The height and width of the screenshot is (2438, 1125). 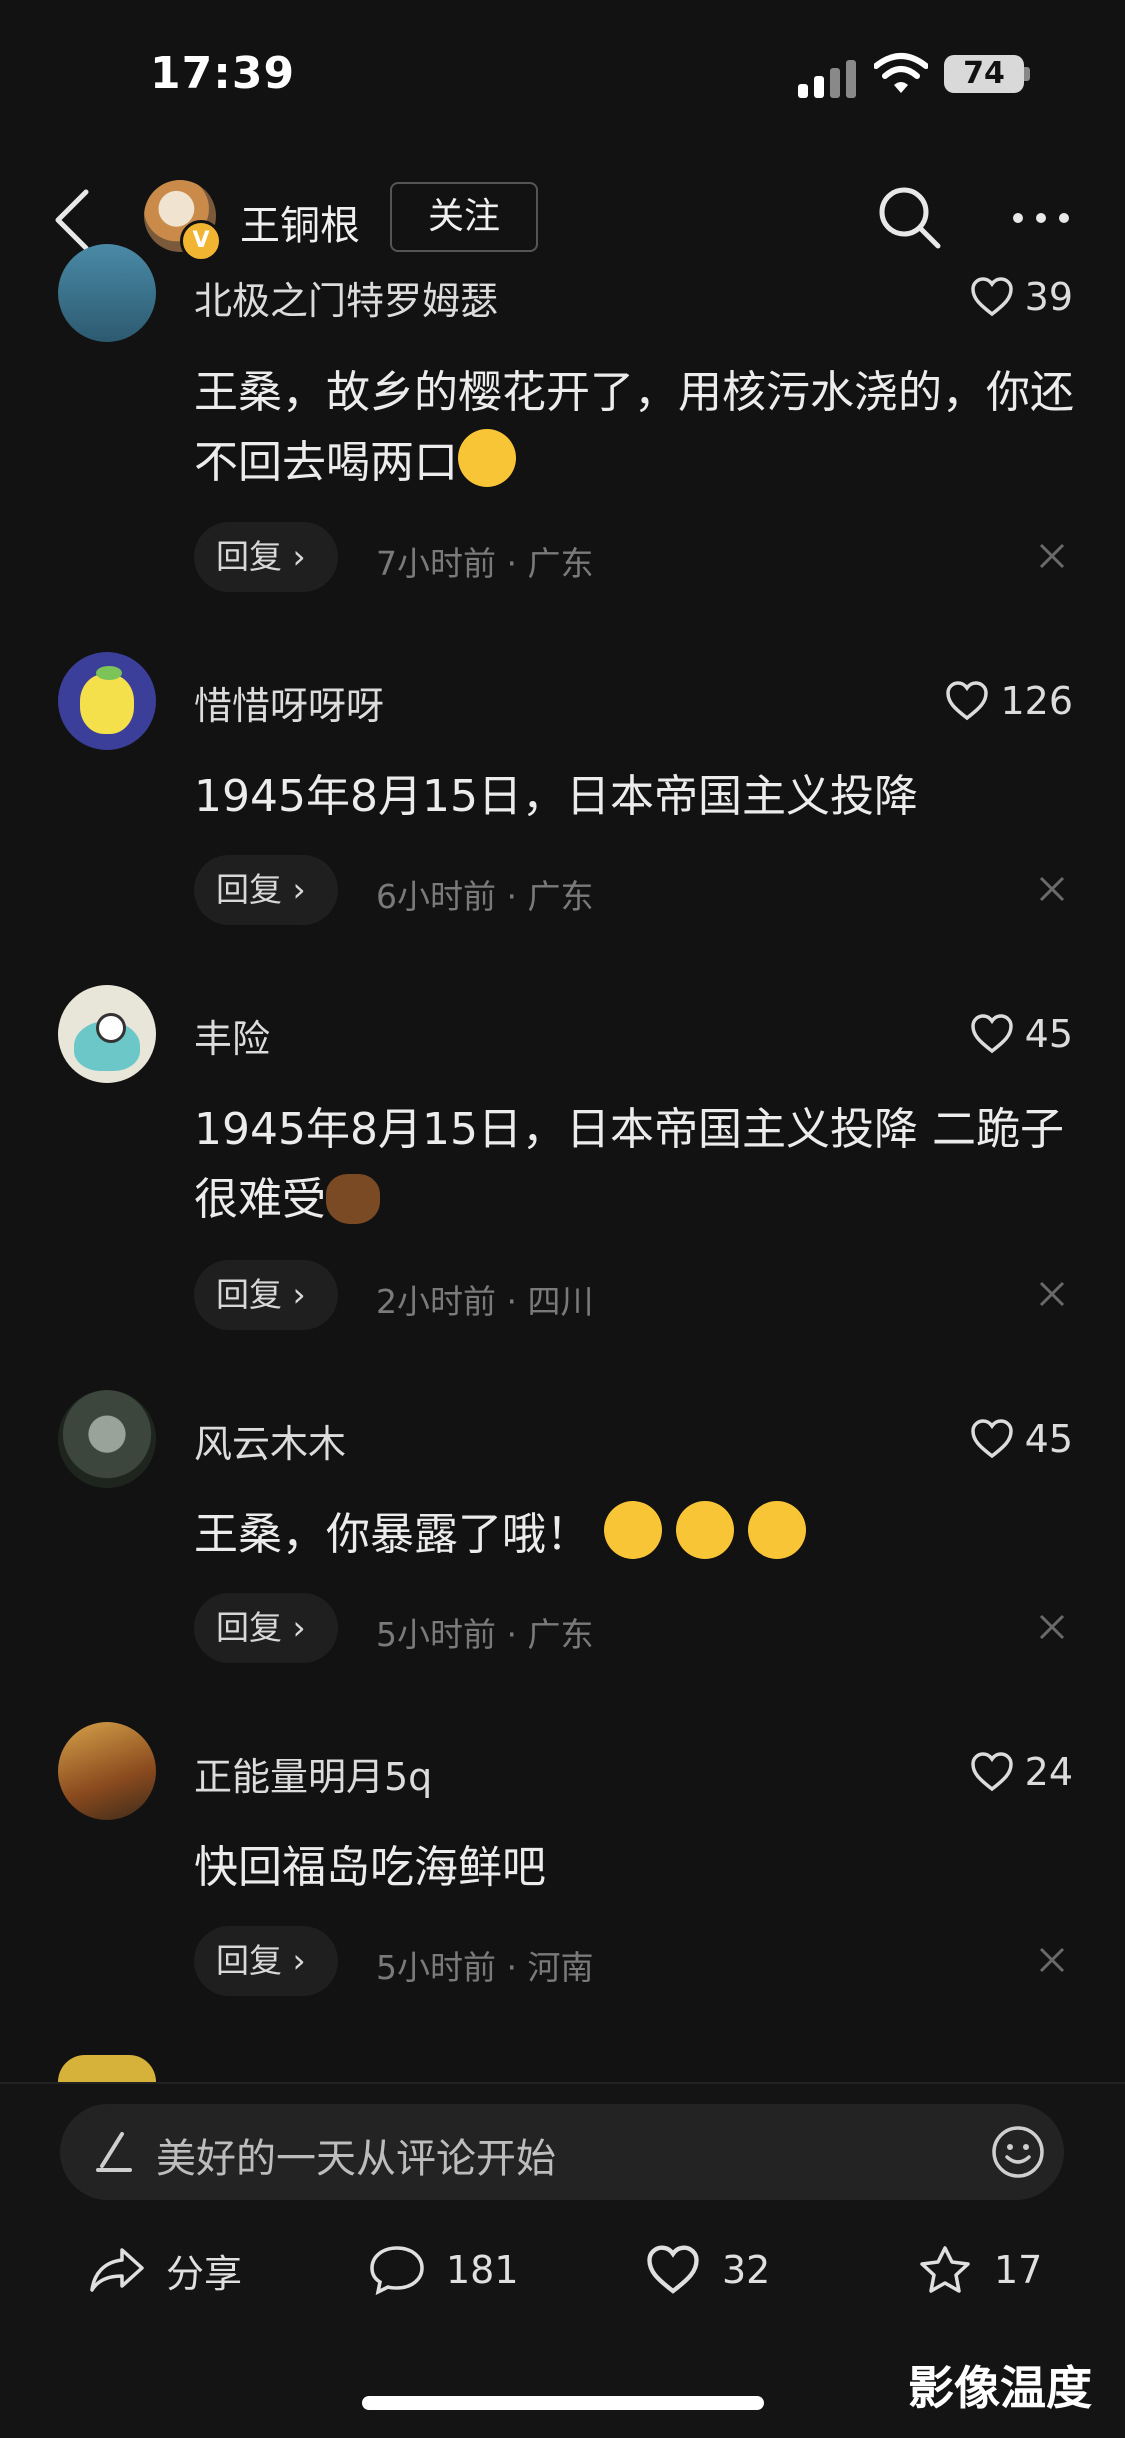 I want to click on like-post-count: 32, so click(x=746, y=2270).